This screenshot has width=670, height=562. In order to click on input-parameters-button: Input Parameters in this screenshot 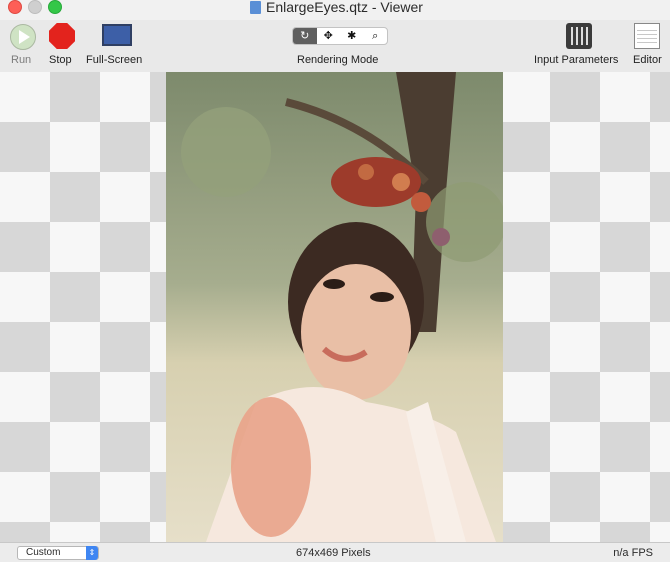, I will do `click(579, 46)`.